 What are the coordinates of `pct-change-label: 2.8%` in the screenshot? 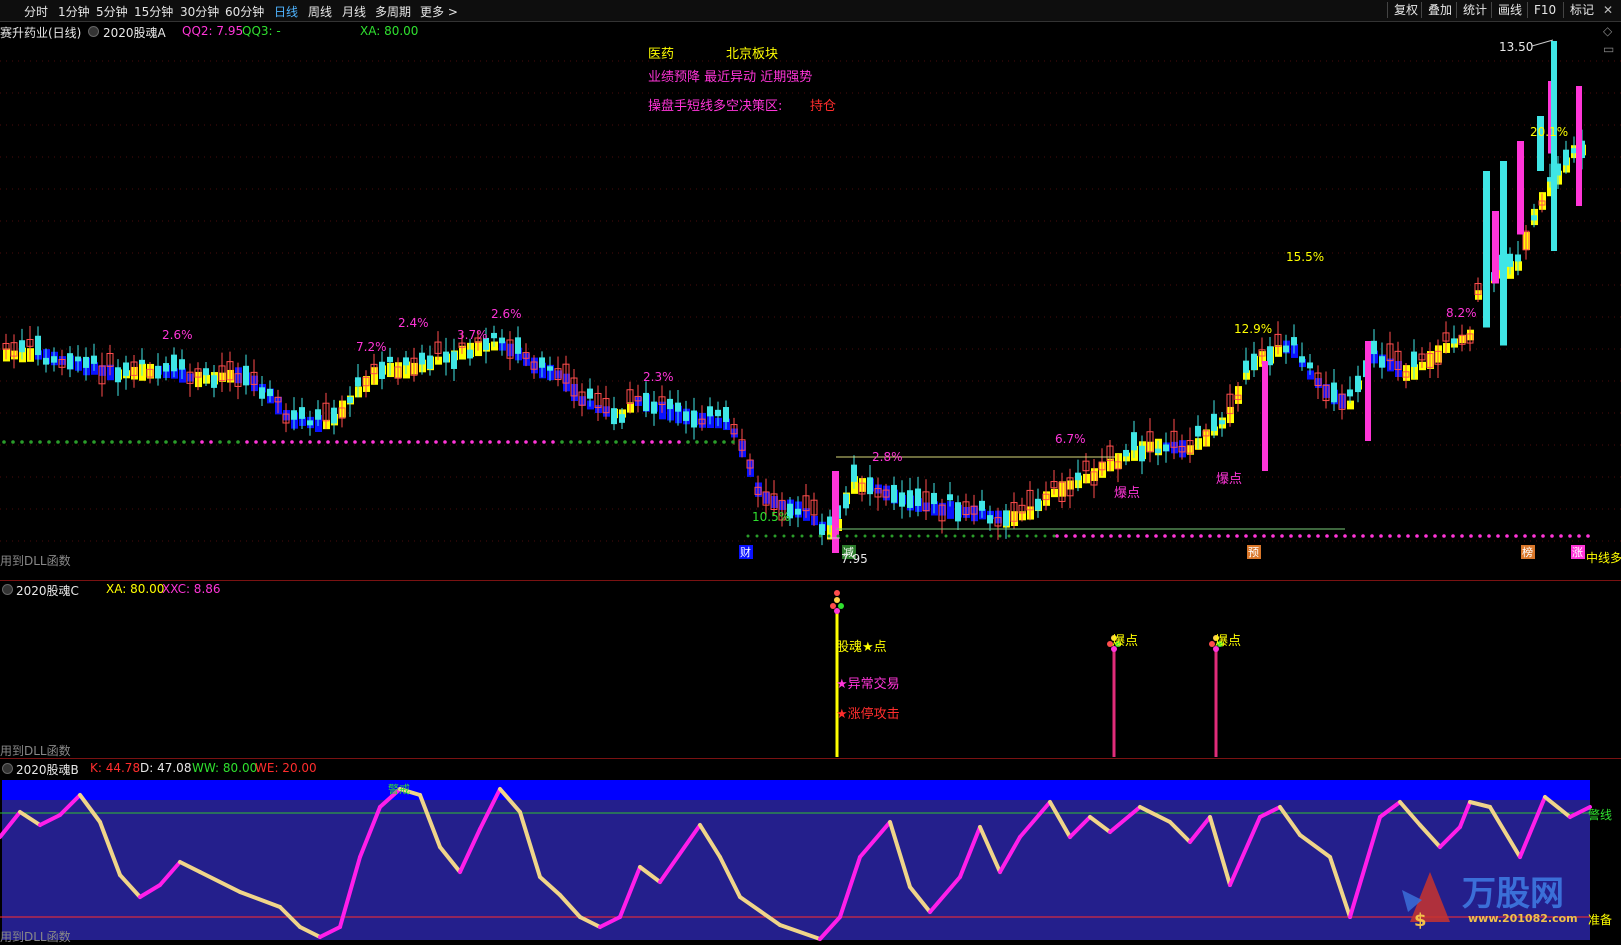 It's located at (887, 457).